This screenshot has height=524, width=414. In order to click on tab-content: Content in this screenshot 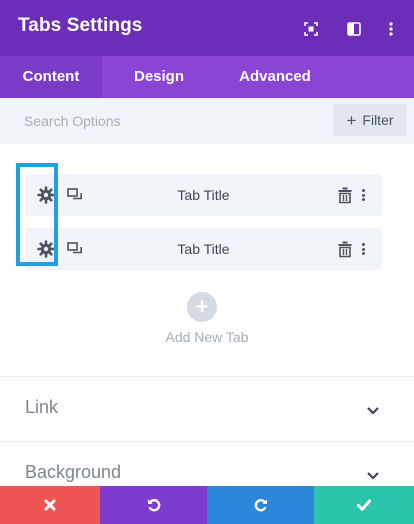, I will do `click(51, 77)`.